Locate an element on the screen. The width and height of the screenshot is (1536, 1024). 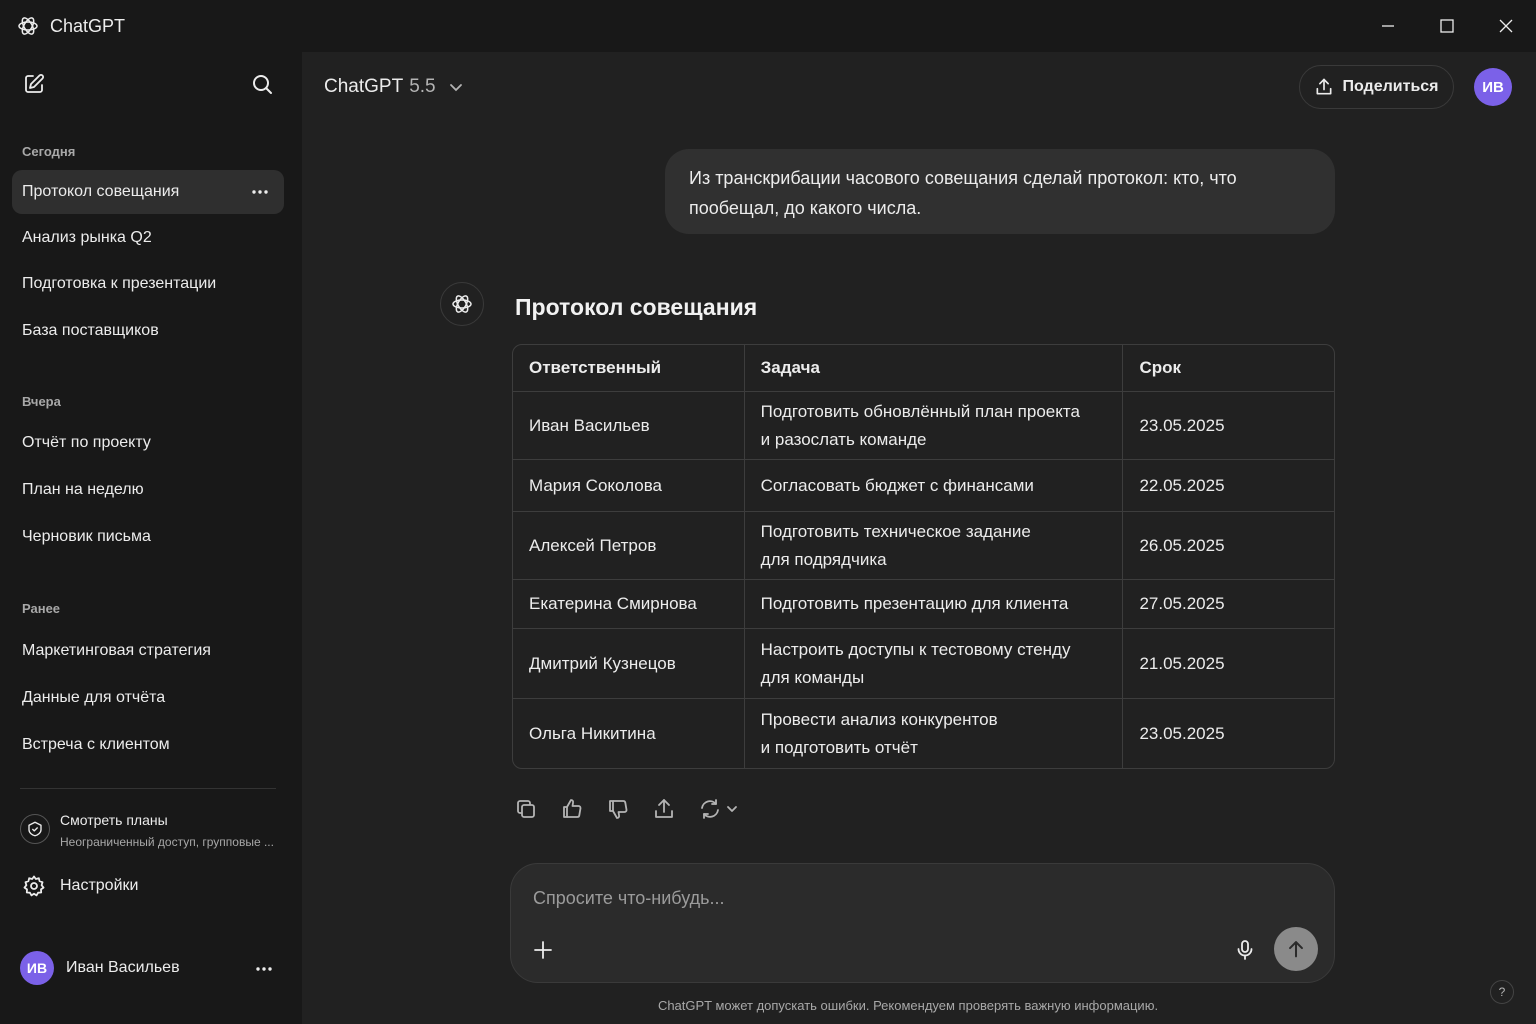
model-version: 5.5 is located at coordinates (422, 86).